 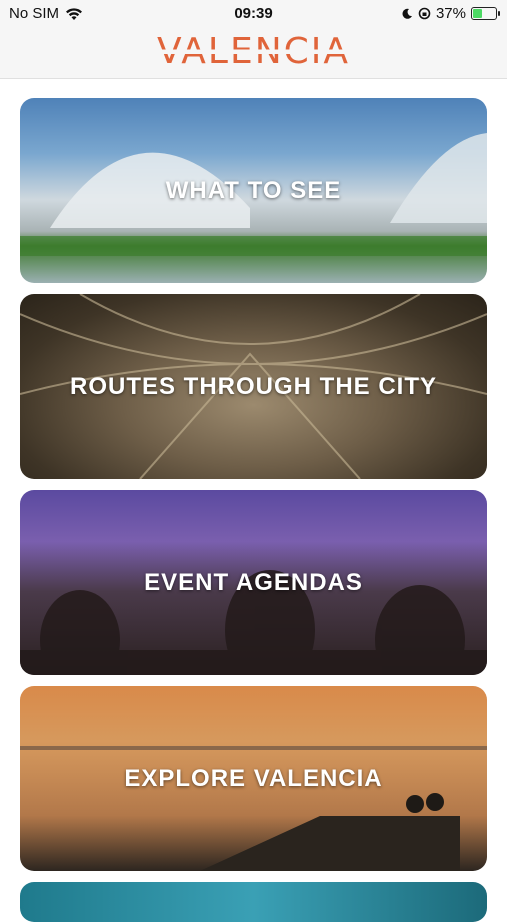 I want to click on battery-icon, so click(x=485, y=13).